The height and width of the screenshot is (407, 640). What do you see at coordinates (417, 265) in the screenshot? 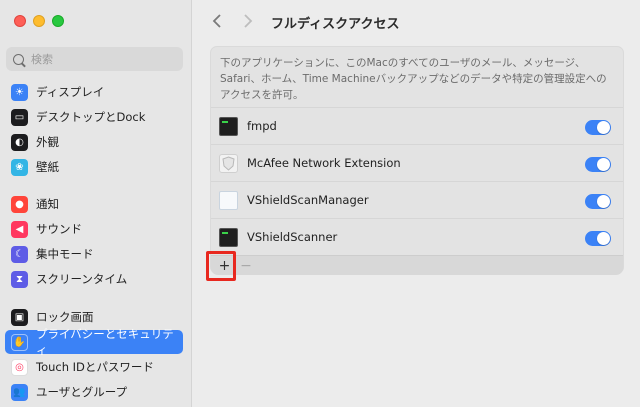
I see `list-controls-bar: + −` at bounding box center [417, 265].